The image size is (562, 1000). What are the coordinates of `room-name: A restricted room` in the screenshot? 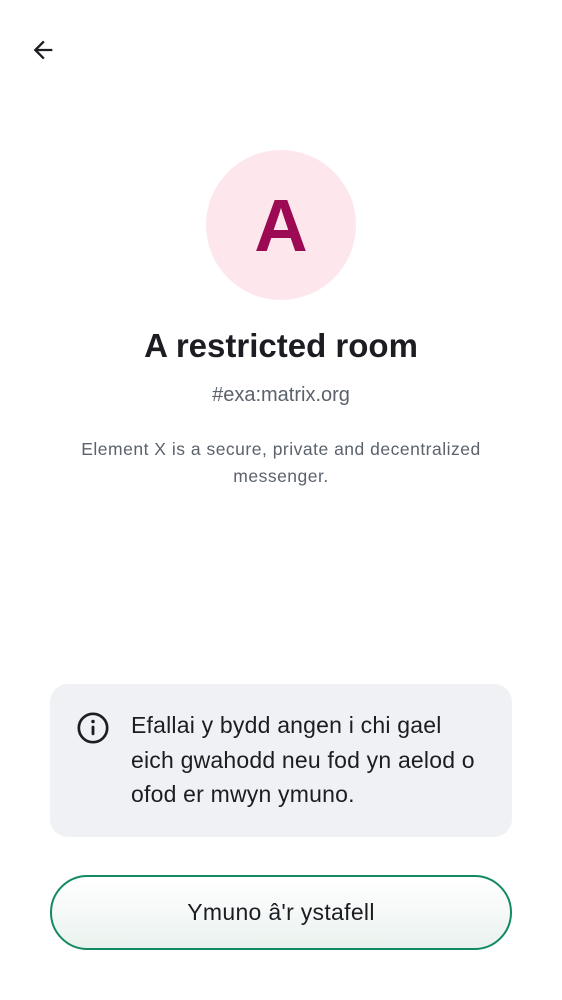 It's located at (281, 345).